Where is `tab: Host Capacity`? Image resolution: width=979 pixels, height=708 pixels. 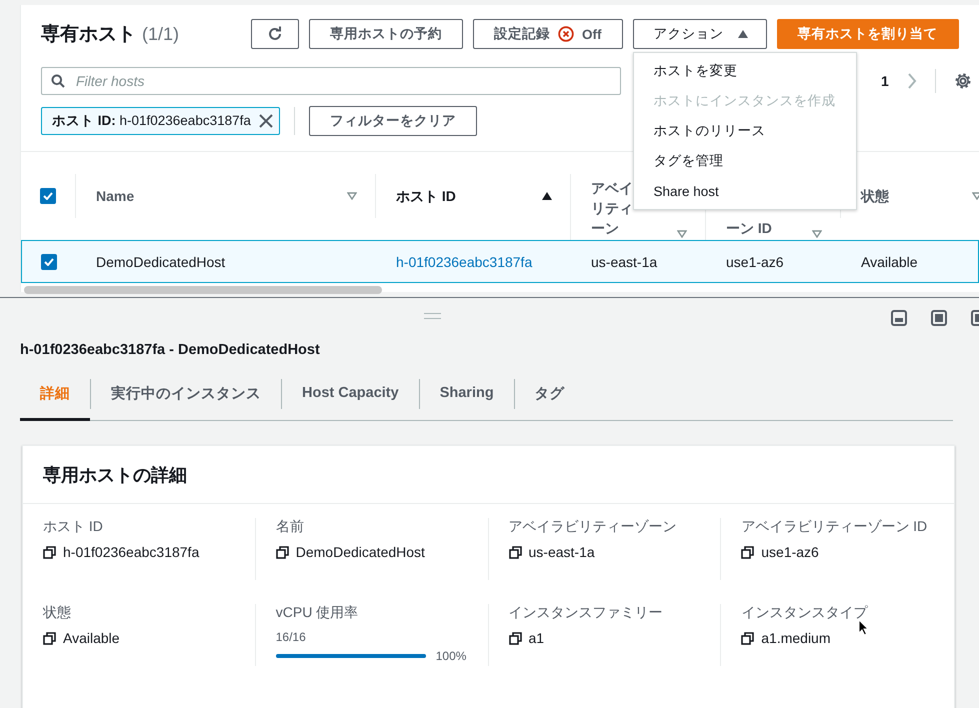
tab: Host Capacity is located at coordinates (350, 394).